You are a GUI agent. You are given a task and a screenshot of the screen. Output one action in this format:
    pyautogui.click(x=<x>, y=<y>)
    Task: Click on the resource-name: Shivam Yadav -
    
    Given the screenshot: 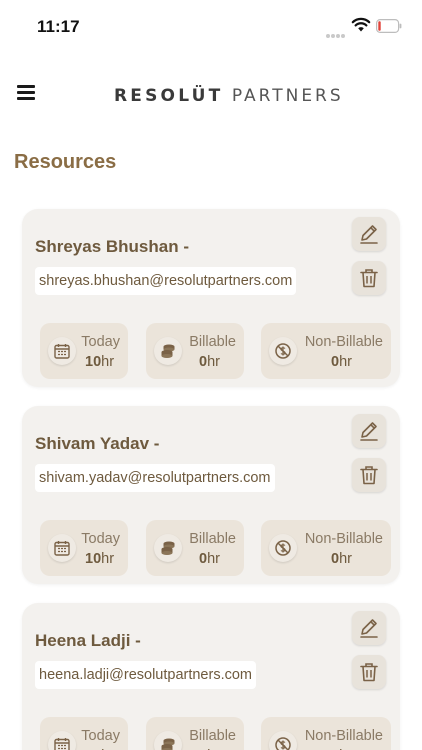 What is the action you would take?
    pyautogui.click(x=97, y=443)
    